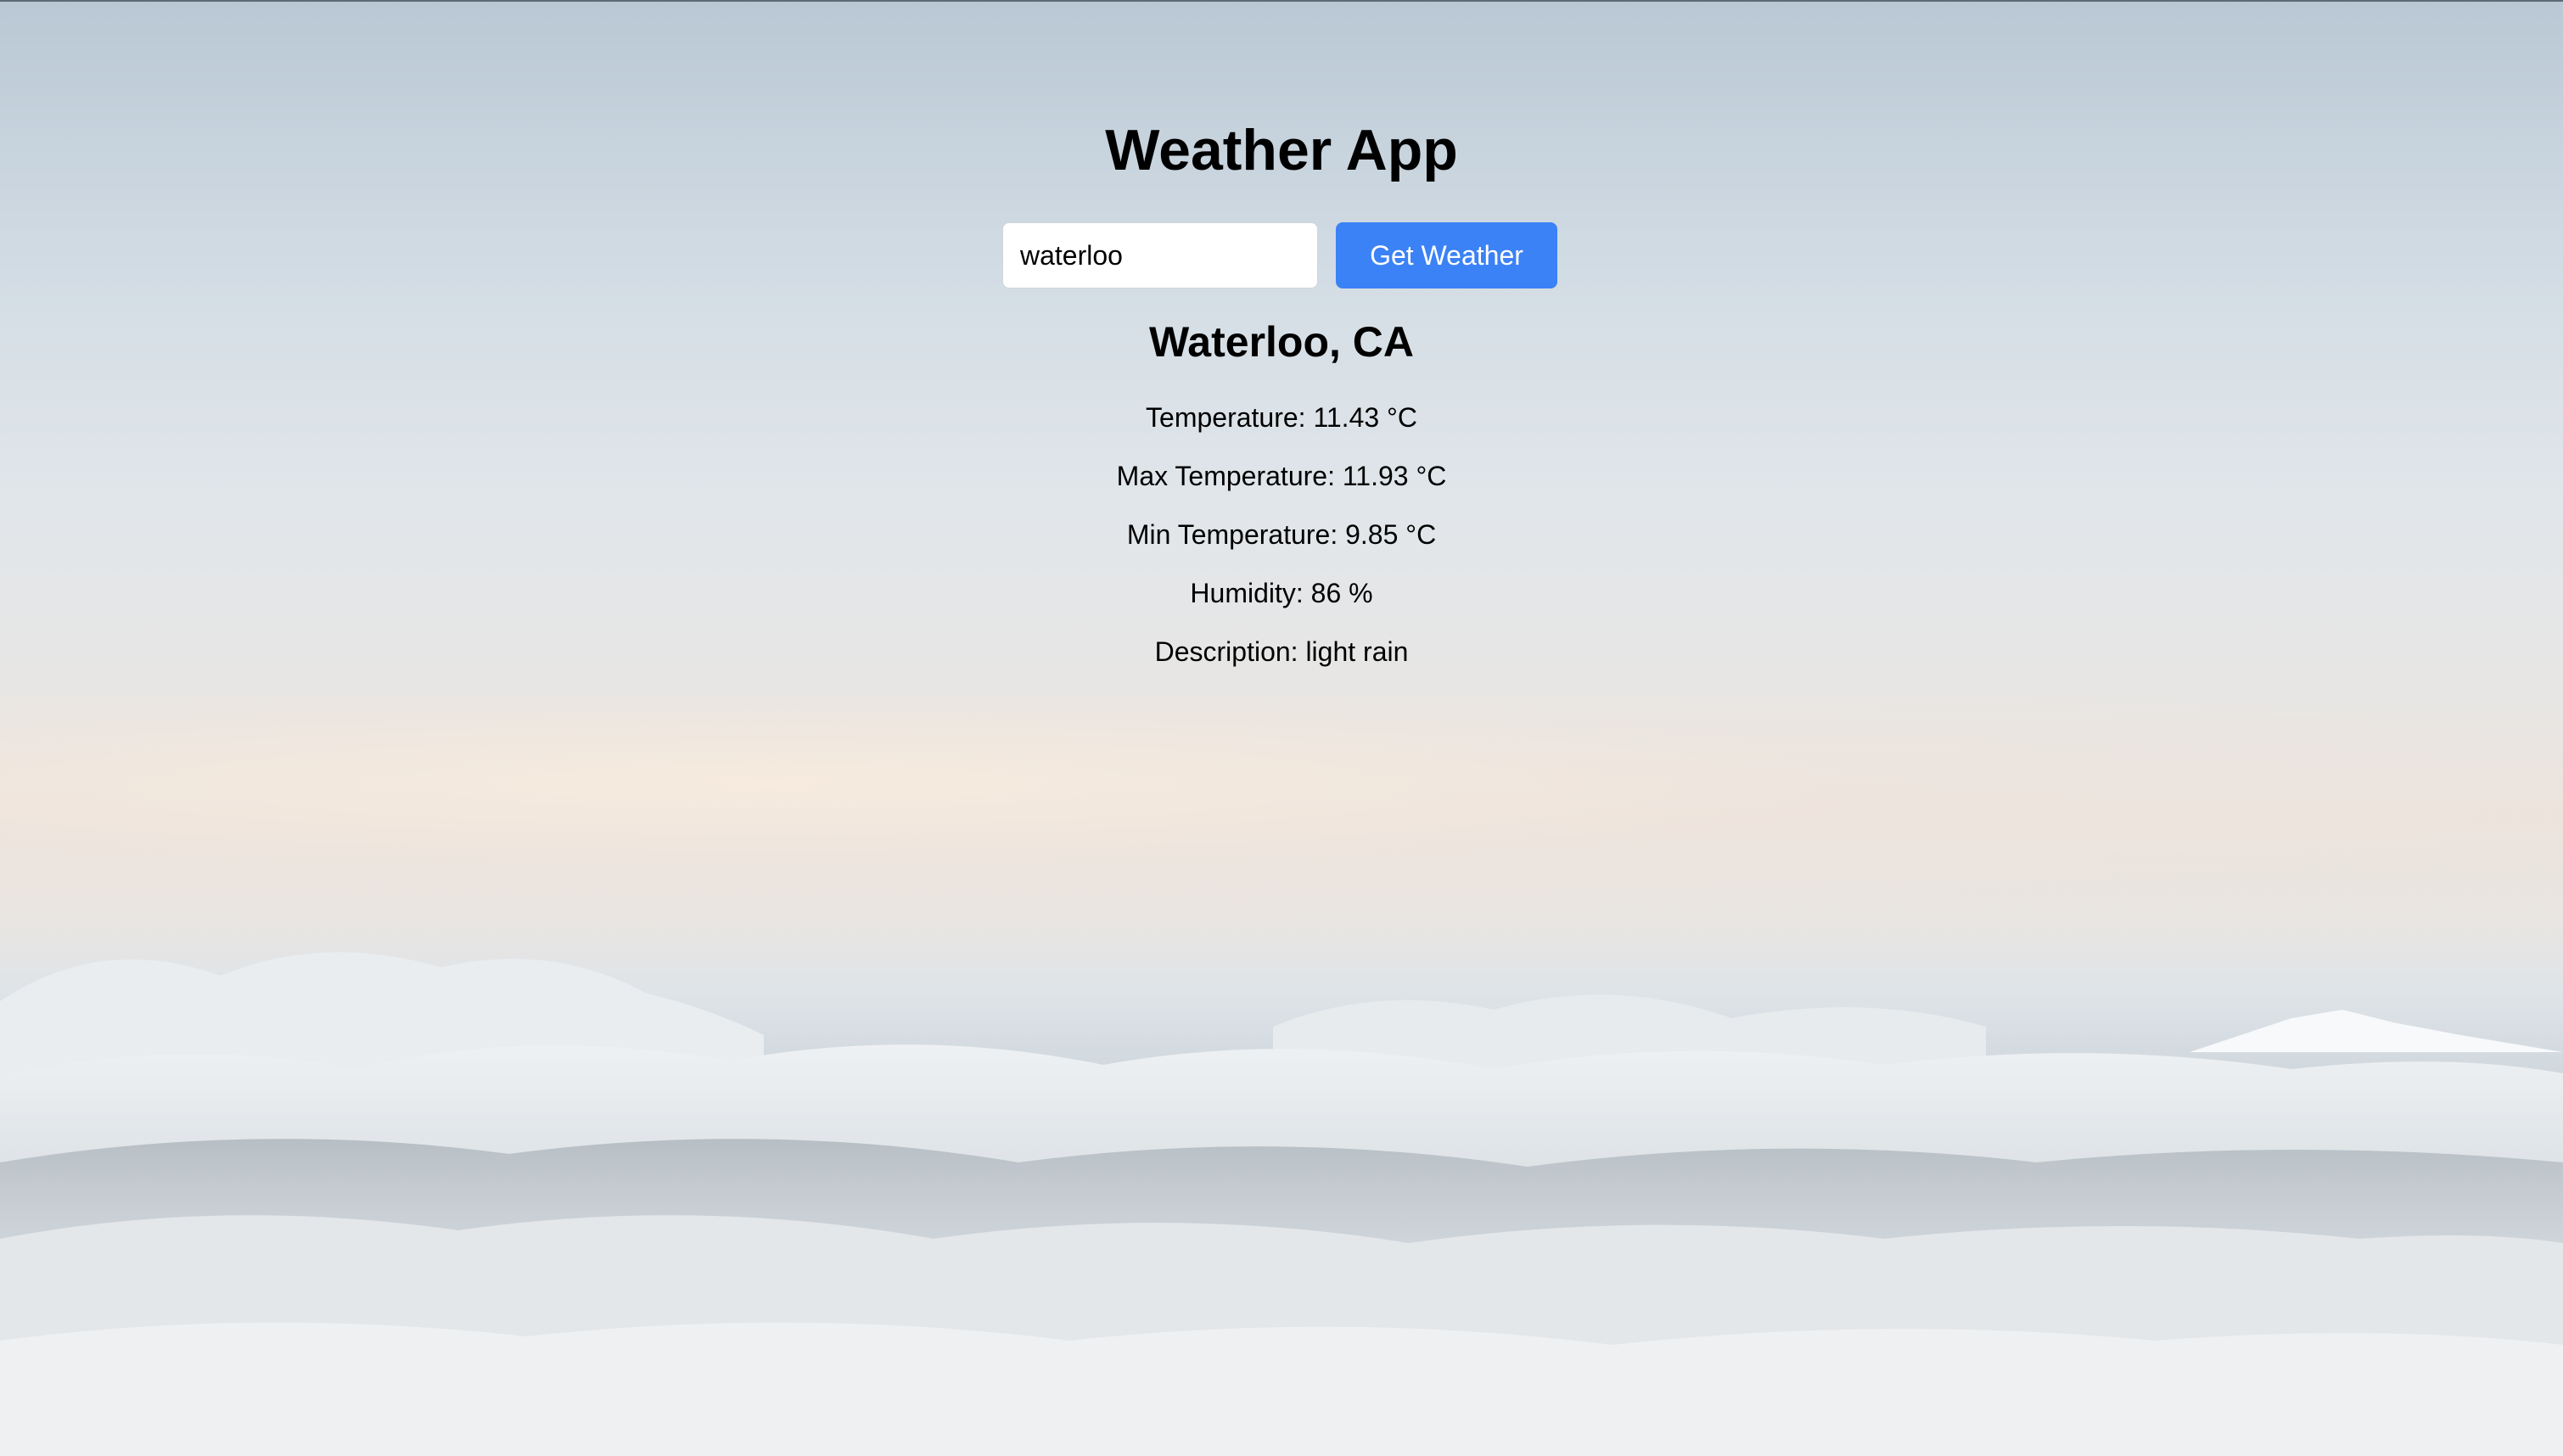 The height and width of the screenshot is (1456, 2563). What do you see at coordinates (1281, 534) in the screenshot?
I see `min-temperature-text: Min Temperature: 9.85 °C` at bounding box center [1281, 534].